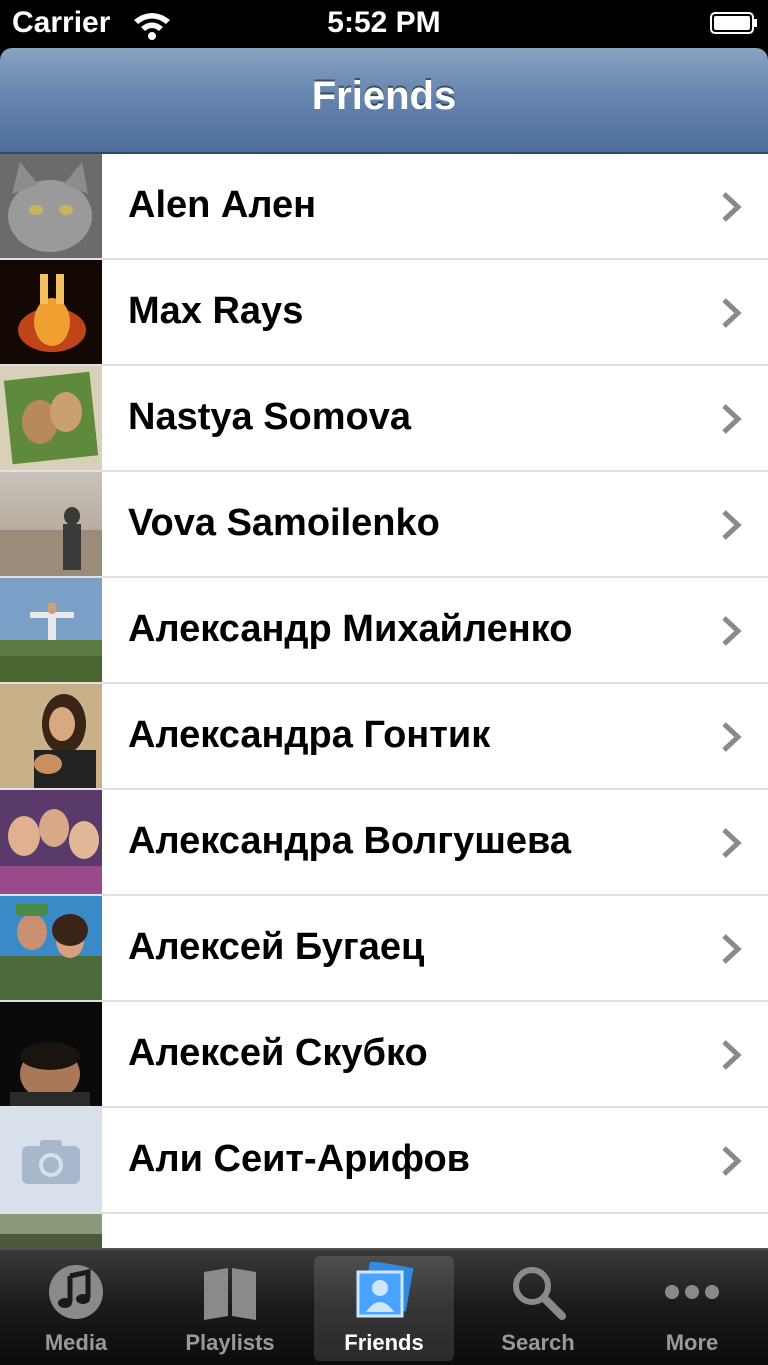 The width and height of the screenshot is (768, 1365). Describe the element at coordinates (539, 1293) in the screenshot. I see `search-icon` at that location.